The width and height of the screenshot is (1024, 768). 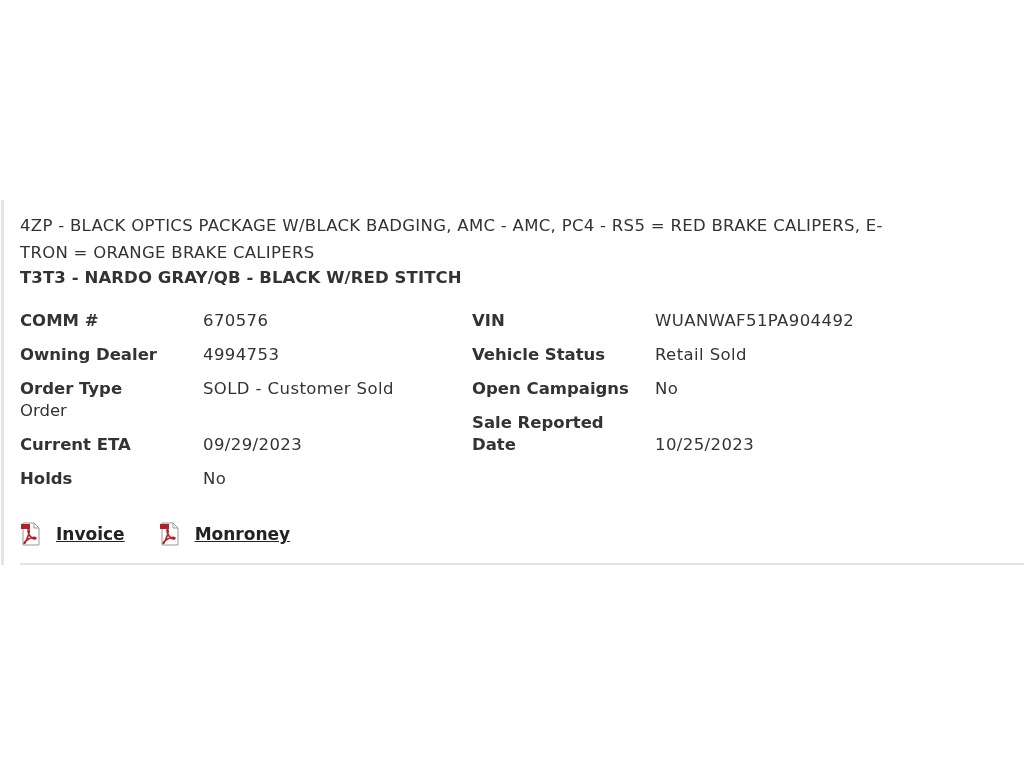 I want to click on field-value: Retail Sold, so click(x=701, y=355).